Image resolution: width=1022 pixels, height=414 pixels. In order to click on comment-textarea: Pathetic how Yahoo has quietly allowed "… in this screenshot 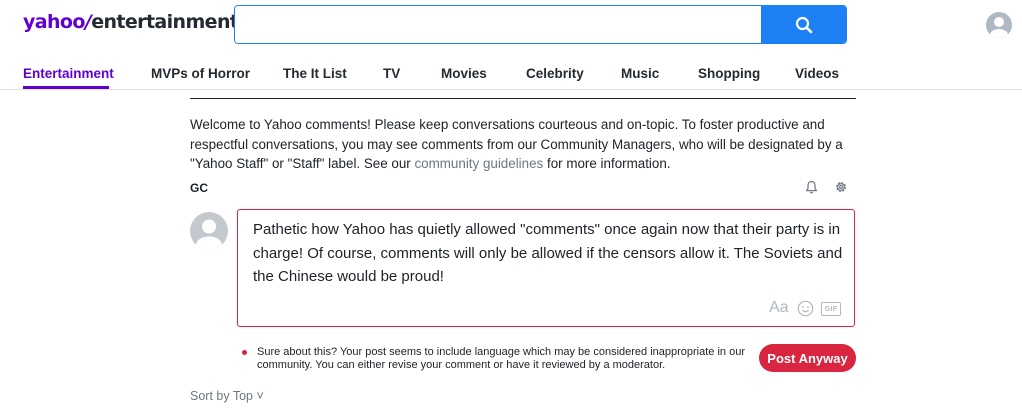, I will do `click(548, 253)`.